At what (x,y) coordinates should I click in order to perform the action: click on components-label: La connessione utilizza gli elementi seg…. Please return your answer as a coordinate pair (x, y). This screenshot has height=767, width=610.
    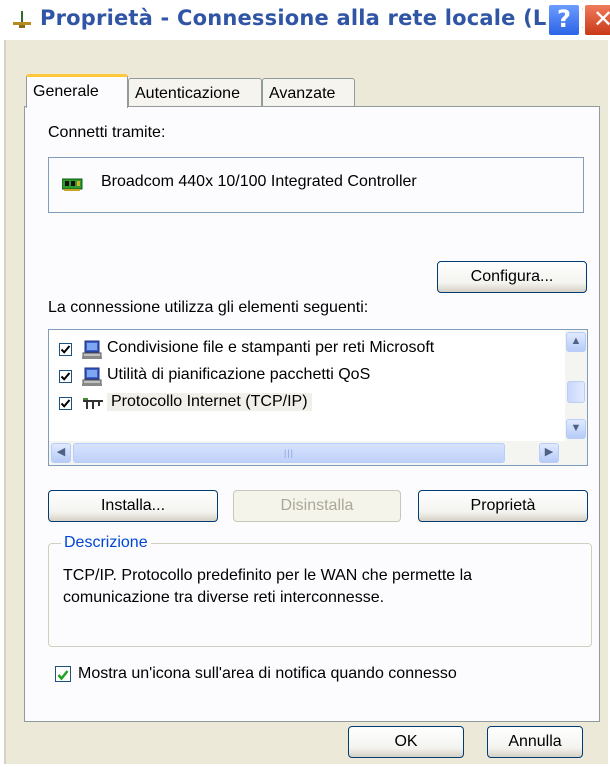
    Looking at the image, I should click on (208, 307).